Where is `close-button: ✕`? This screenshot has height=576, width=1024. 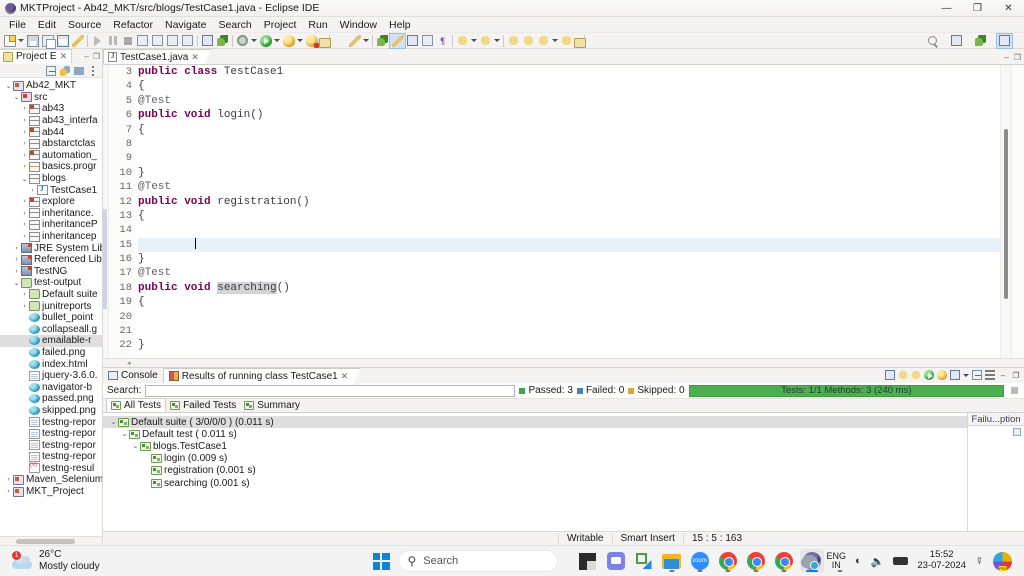 close-button: ✕ is located at coordinates (1008, 8).